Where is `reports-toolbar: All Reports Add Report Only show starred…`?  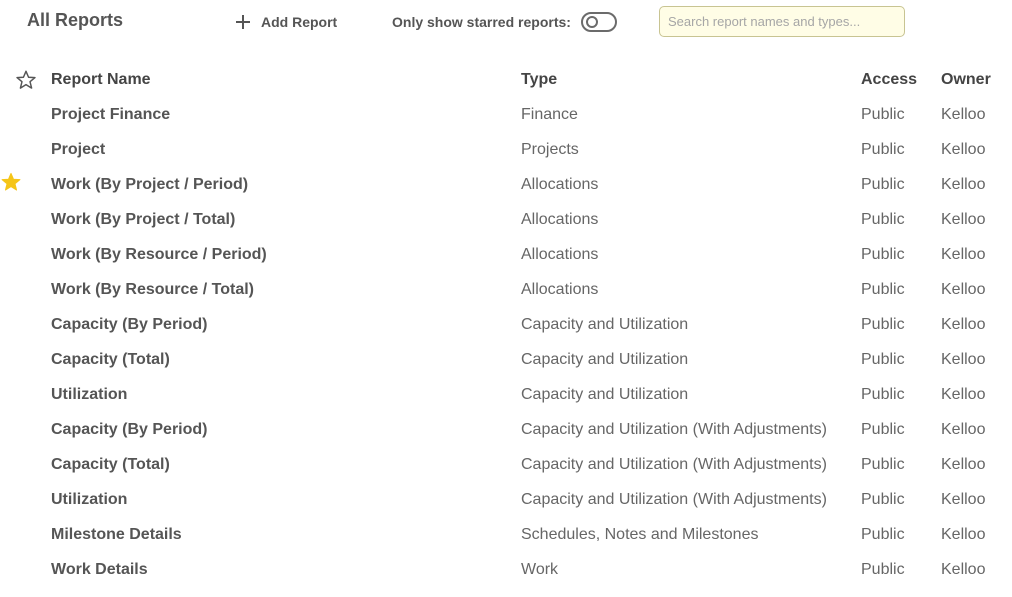 reports-toolbar: All Reports Add Report Only show starred… is located at coordinates (506, 22).